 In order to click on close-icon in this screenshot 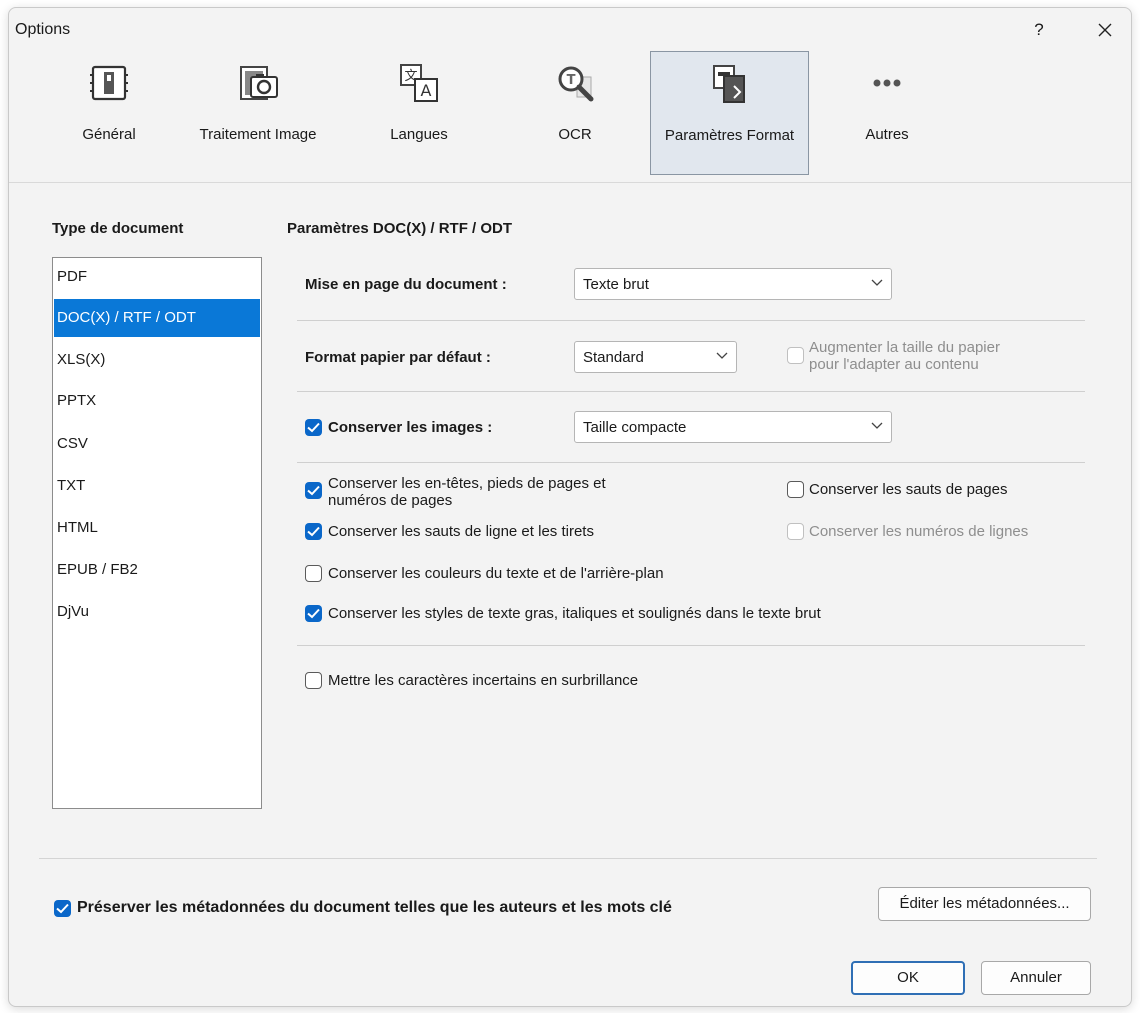, I will do `click(1105, 30)`.